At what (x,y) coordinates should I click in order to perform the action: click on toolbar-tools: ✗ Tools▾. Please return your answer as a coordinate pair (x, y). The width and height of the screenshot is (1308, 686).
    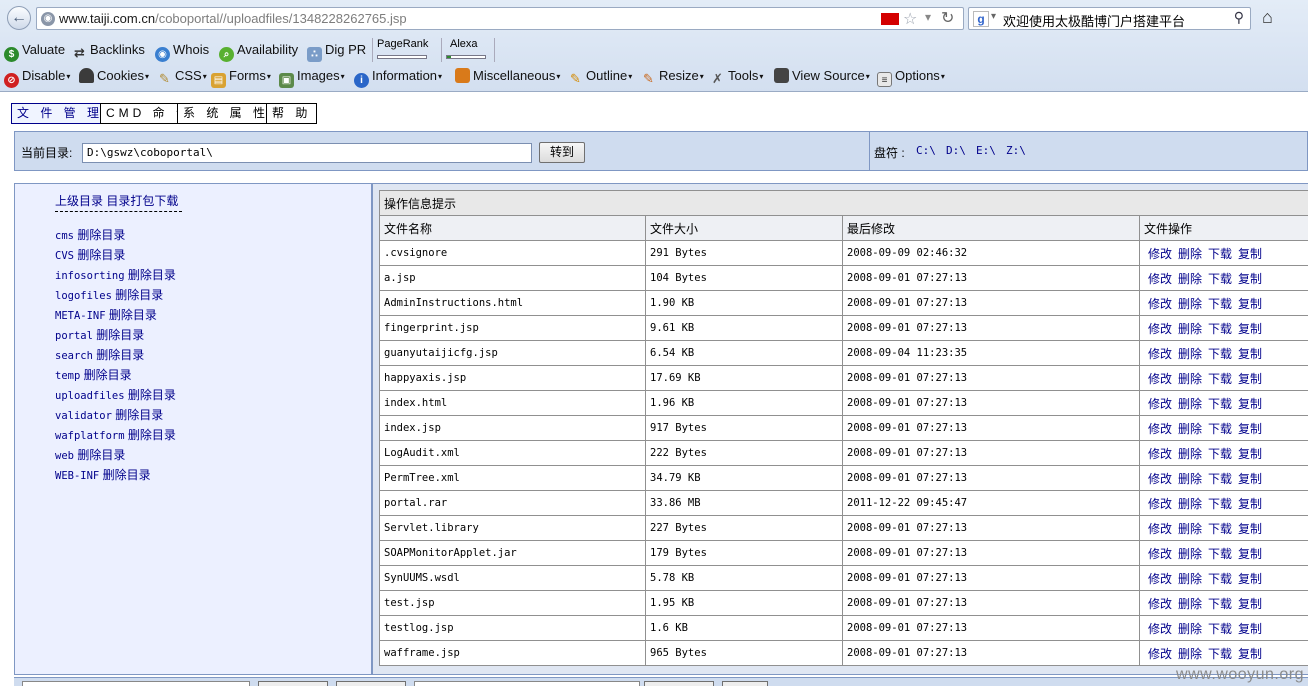
    Looking at the image, I should click on (736, 76).